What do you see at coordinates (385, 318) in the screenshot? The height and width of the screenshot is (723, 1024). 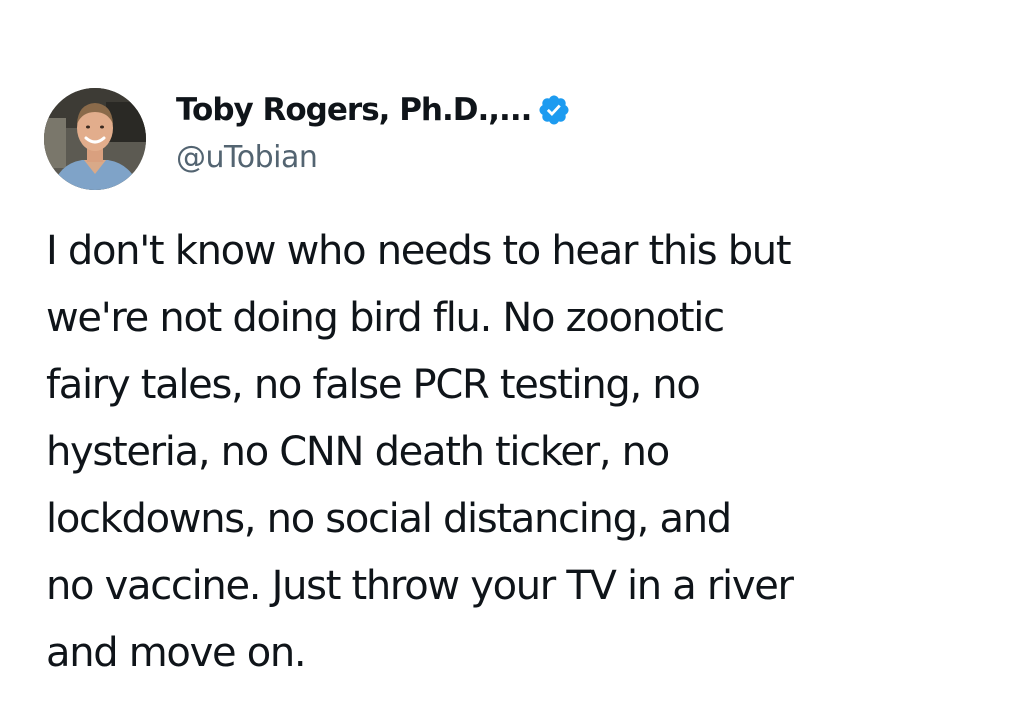 I see `tweet-text-line: we're not doing bird flu. No zoonotic` at bounding box center [385, 318].